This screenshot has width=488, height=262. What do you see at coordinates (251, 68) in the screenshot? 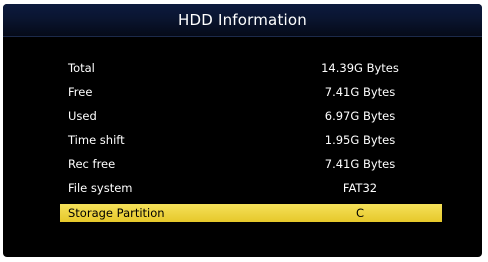
I see `info-row-total: Total 14.39G Bytes` at bounding box center [251, 68].